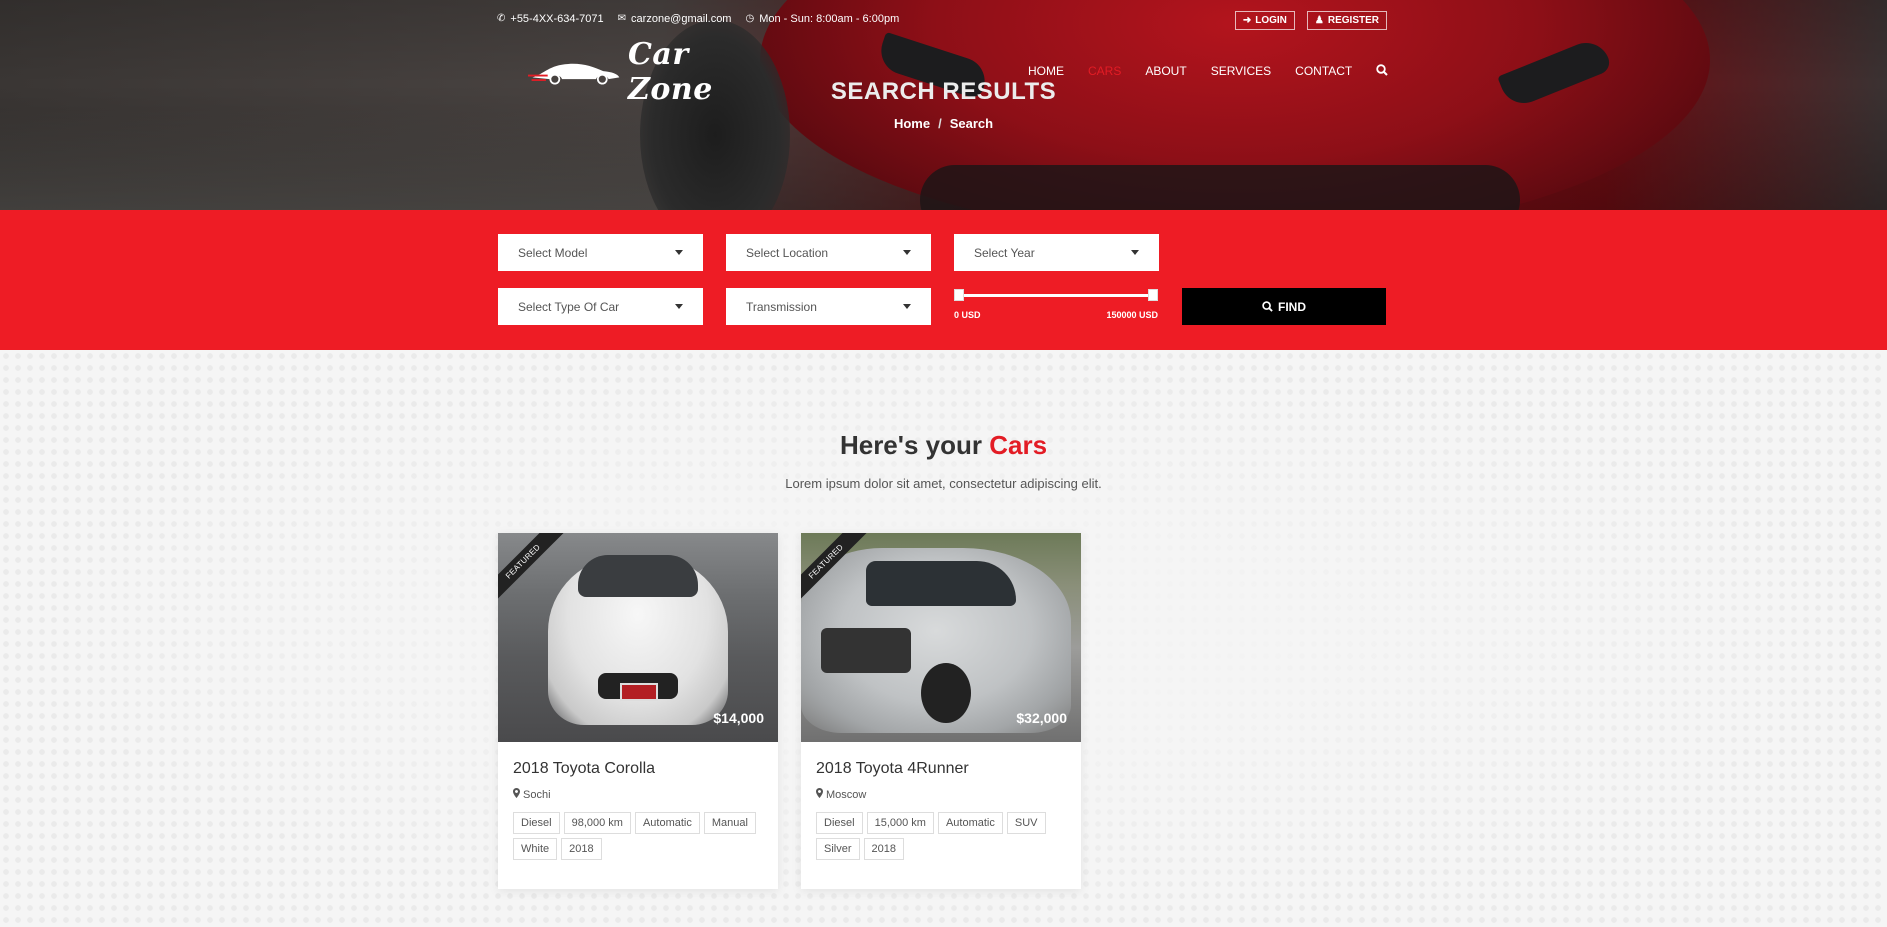  What do you see at coordinates (639, 692) in the screenshot?
I see `car-plate` at bounding box center [639, 692].